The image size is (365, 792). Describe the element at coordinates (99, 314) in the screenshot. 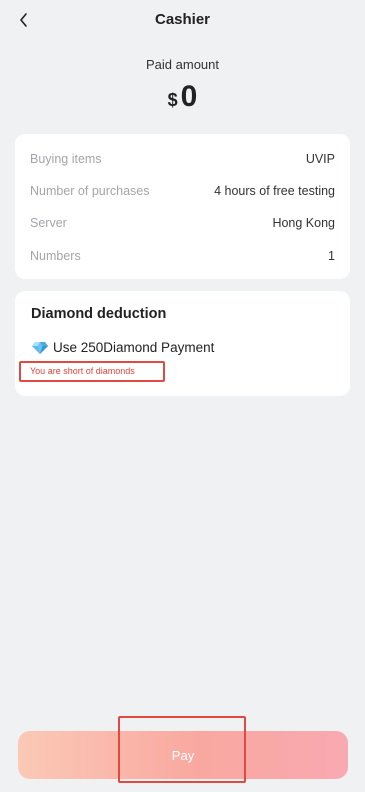

I see `diamond-deduction-title: Diamond deduction` at that location.